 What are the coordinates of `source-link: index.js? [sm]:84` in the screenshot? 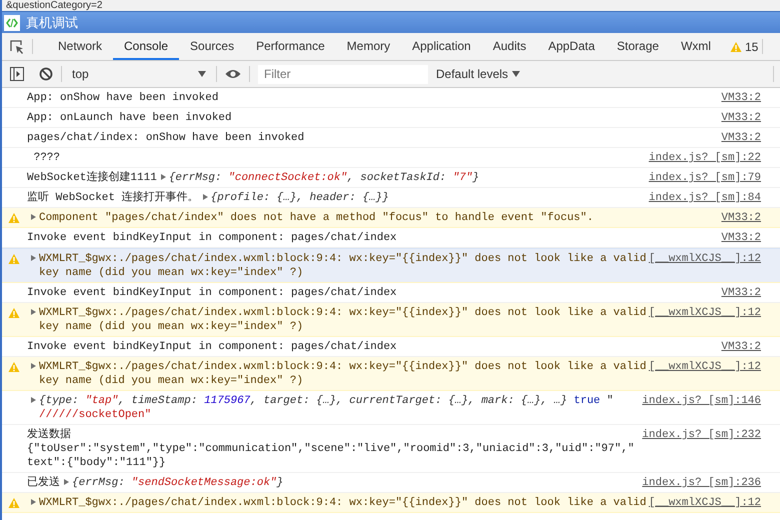 It's located at (704, 198).